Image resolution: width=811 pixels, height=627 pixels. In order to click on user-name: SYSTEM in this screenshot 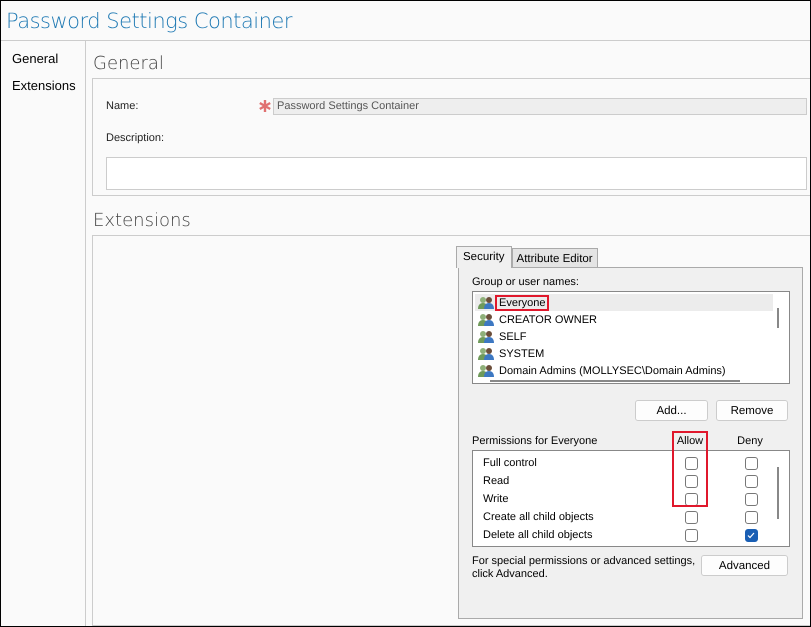, I will do `click(522, 354)`.